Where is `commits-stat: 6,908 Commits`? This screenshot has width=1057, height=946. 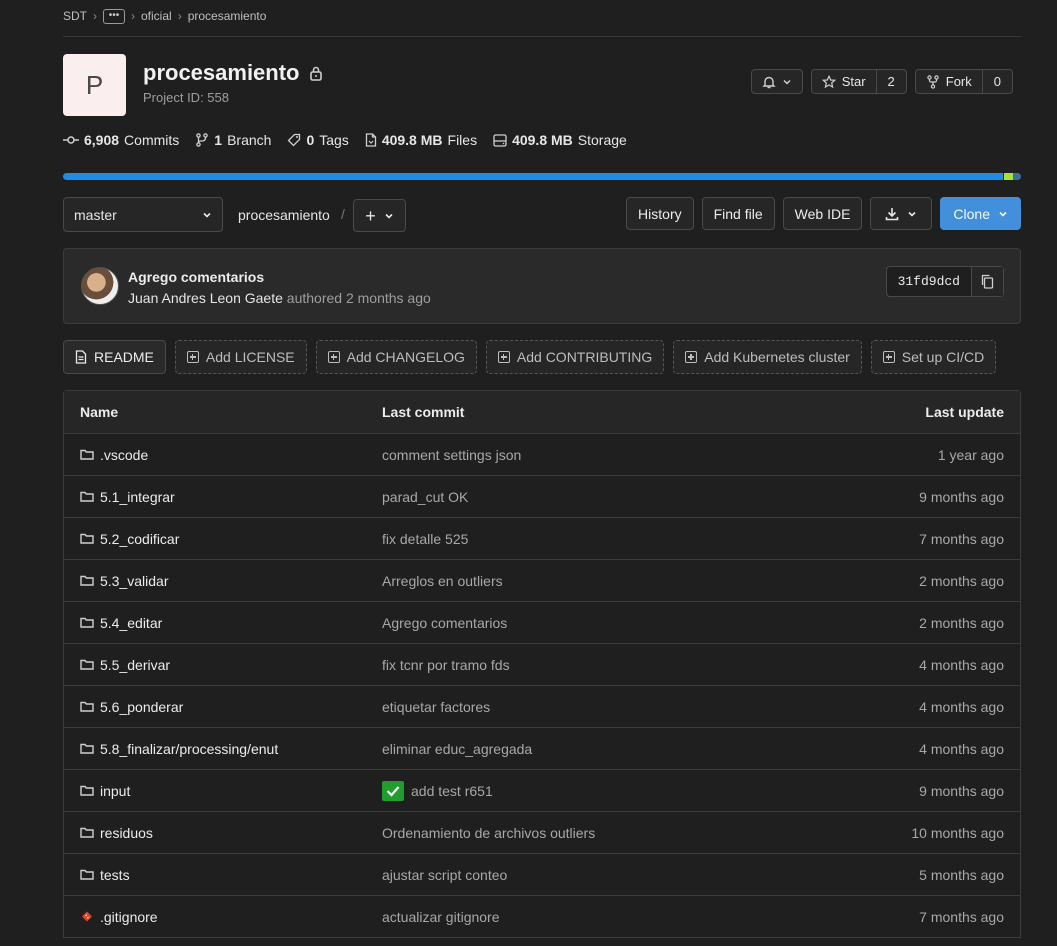
commits-stat: 6,908 Commits is located at coordinates (121, 140).